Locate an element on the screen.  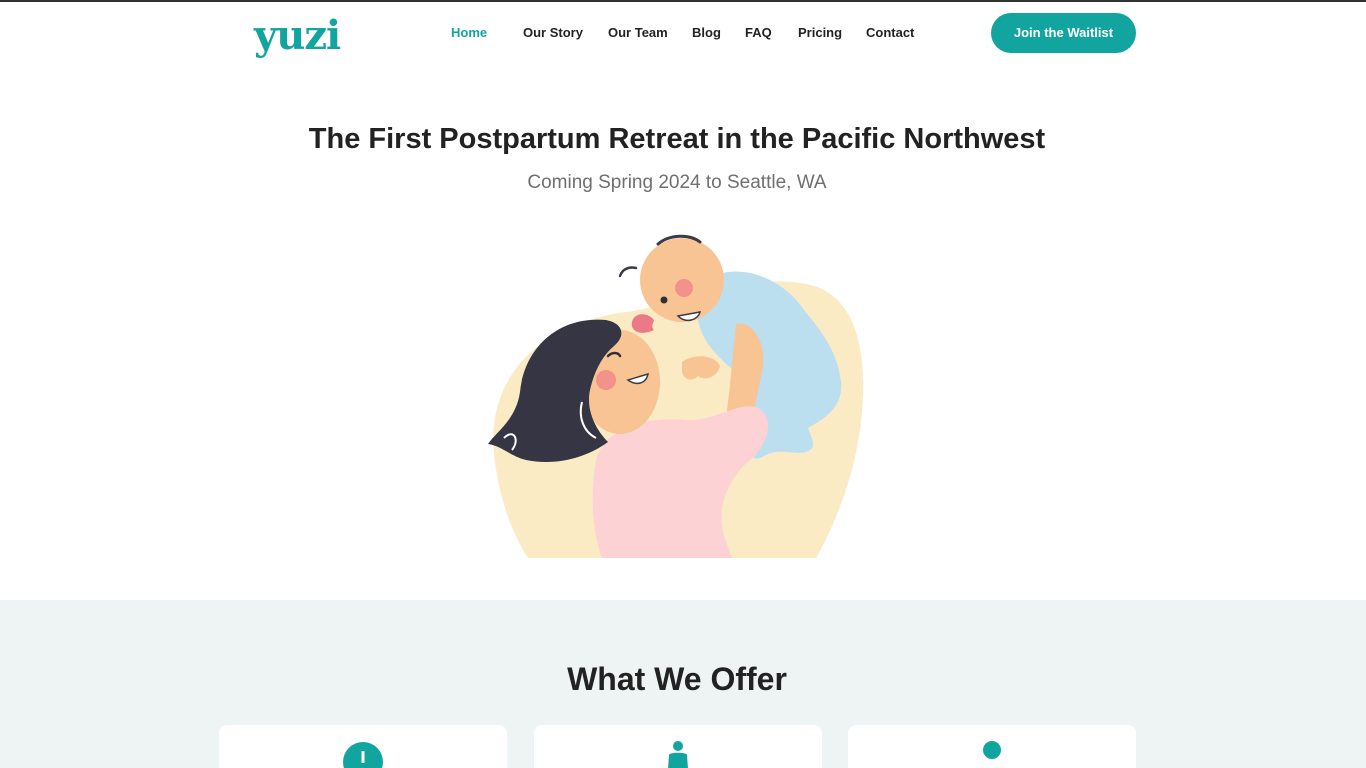
nav-our-team: Our Team is located at coordinates (638, 33).